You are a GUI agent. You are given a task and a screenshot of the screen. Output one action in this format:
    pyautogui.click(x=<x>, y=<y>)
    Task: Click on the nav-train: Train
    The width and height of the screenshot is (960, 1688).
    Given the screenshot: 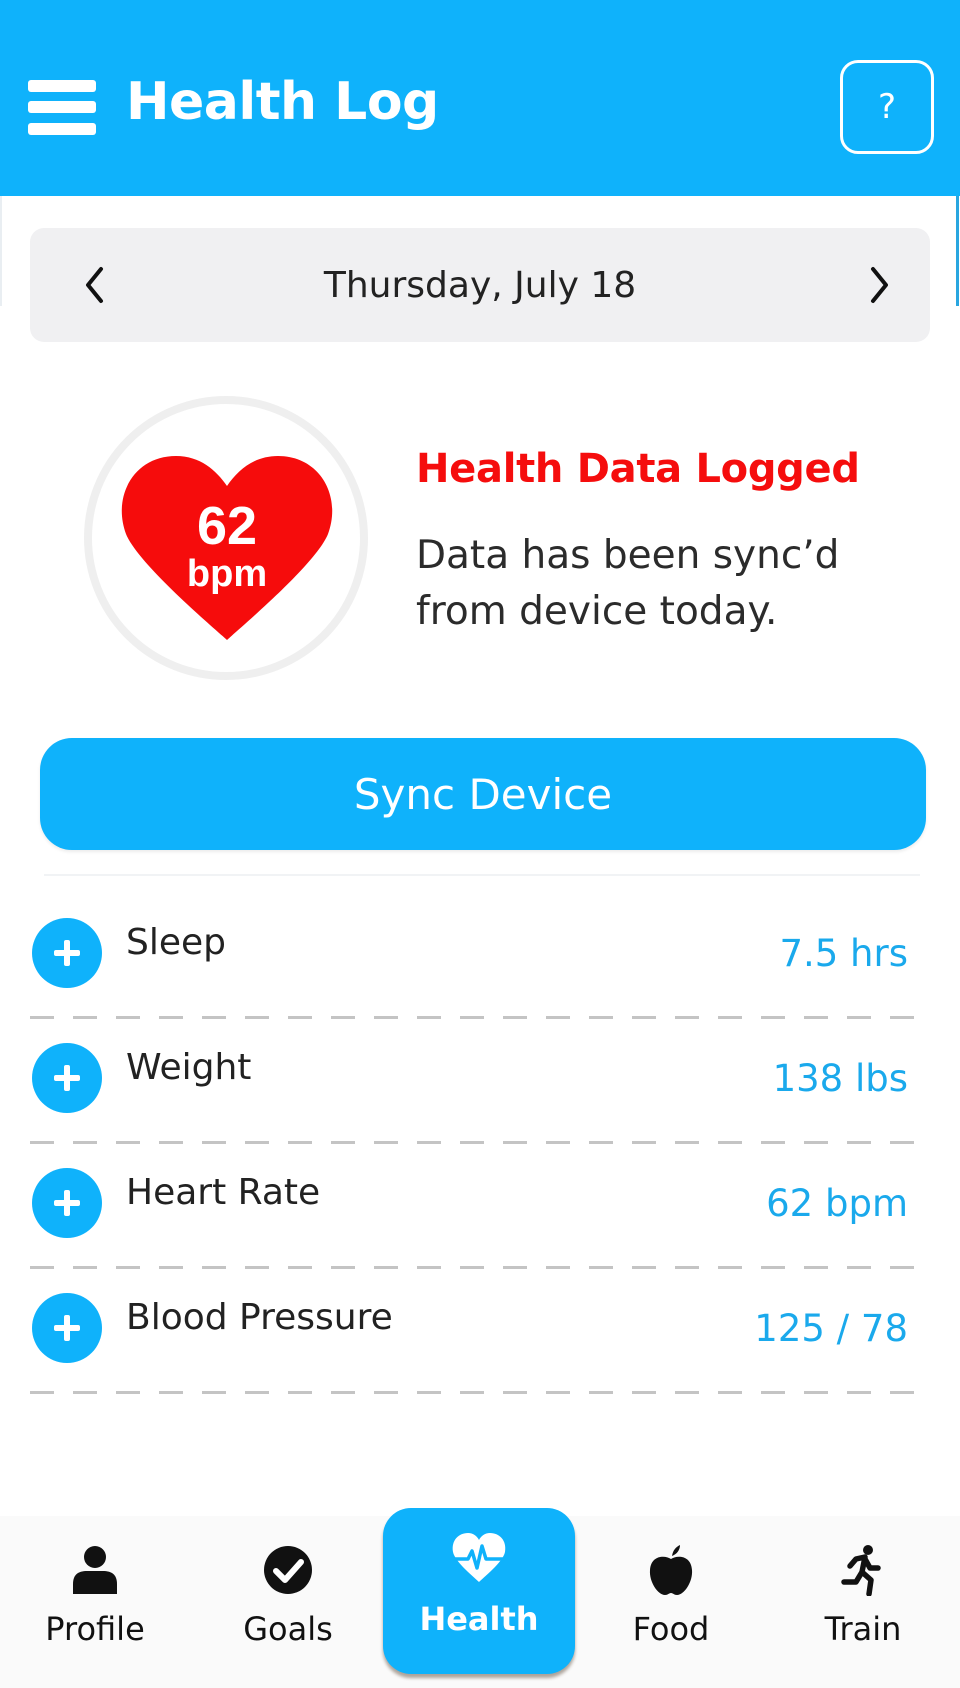 What is the action you would take?
    pyautogui.click(x=863, y=1598)
    